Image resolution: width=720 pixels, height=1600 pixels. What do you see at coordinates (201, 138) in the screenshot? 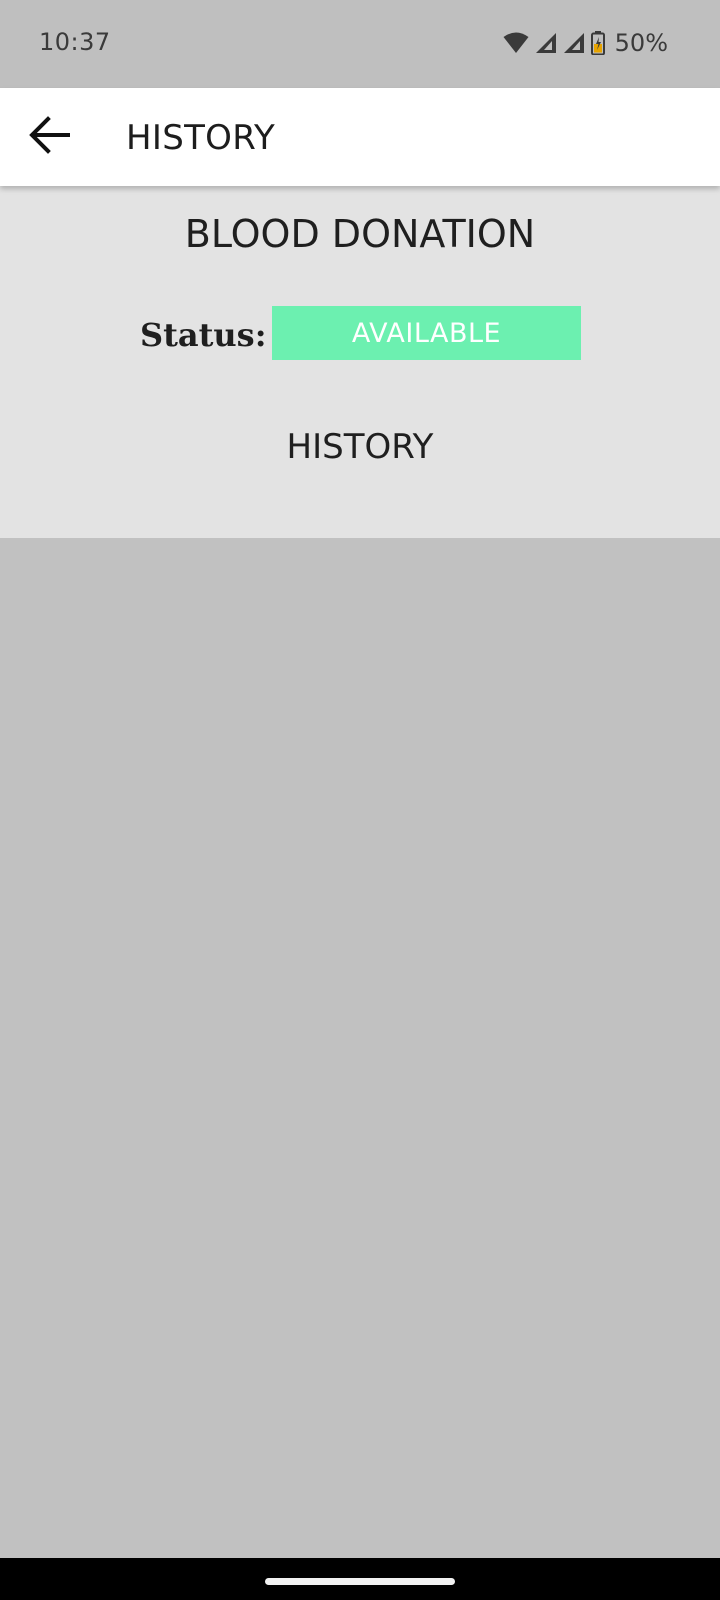
I see `page-title: HISTORY` at bounding box center [201, 138].